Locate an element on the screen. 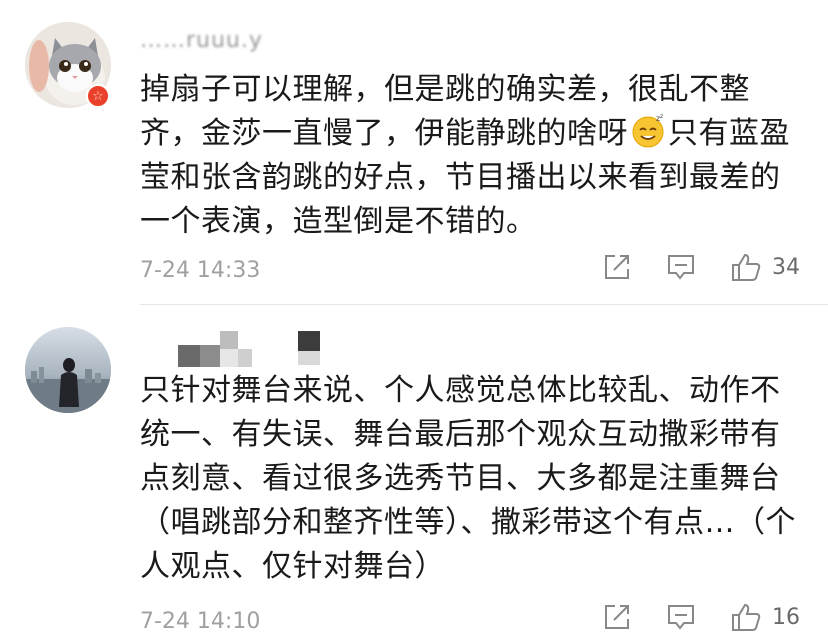  avatar is located at coordinates (68, 370).